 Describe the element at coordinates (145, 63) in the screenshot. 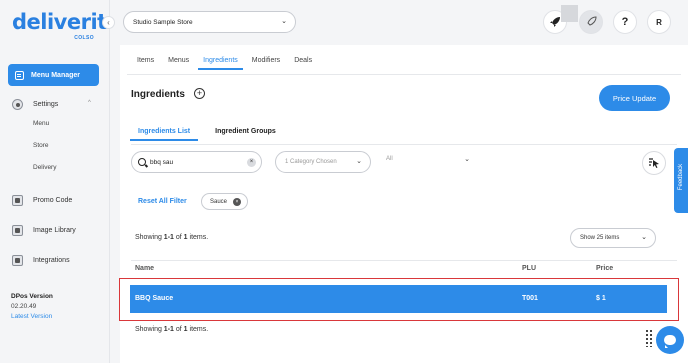

I see `tab-items: Items` at that location.